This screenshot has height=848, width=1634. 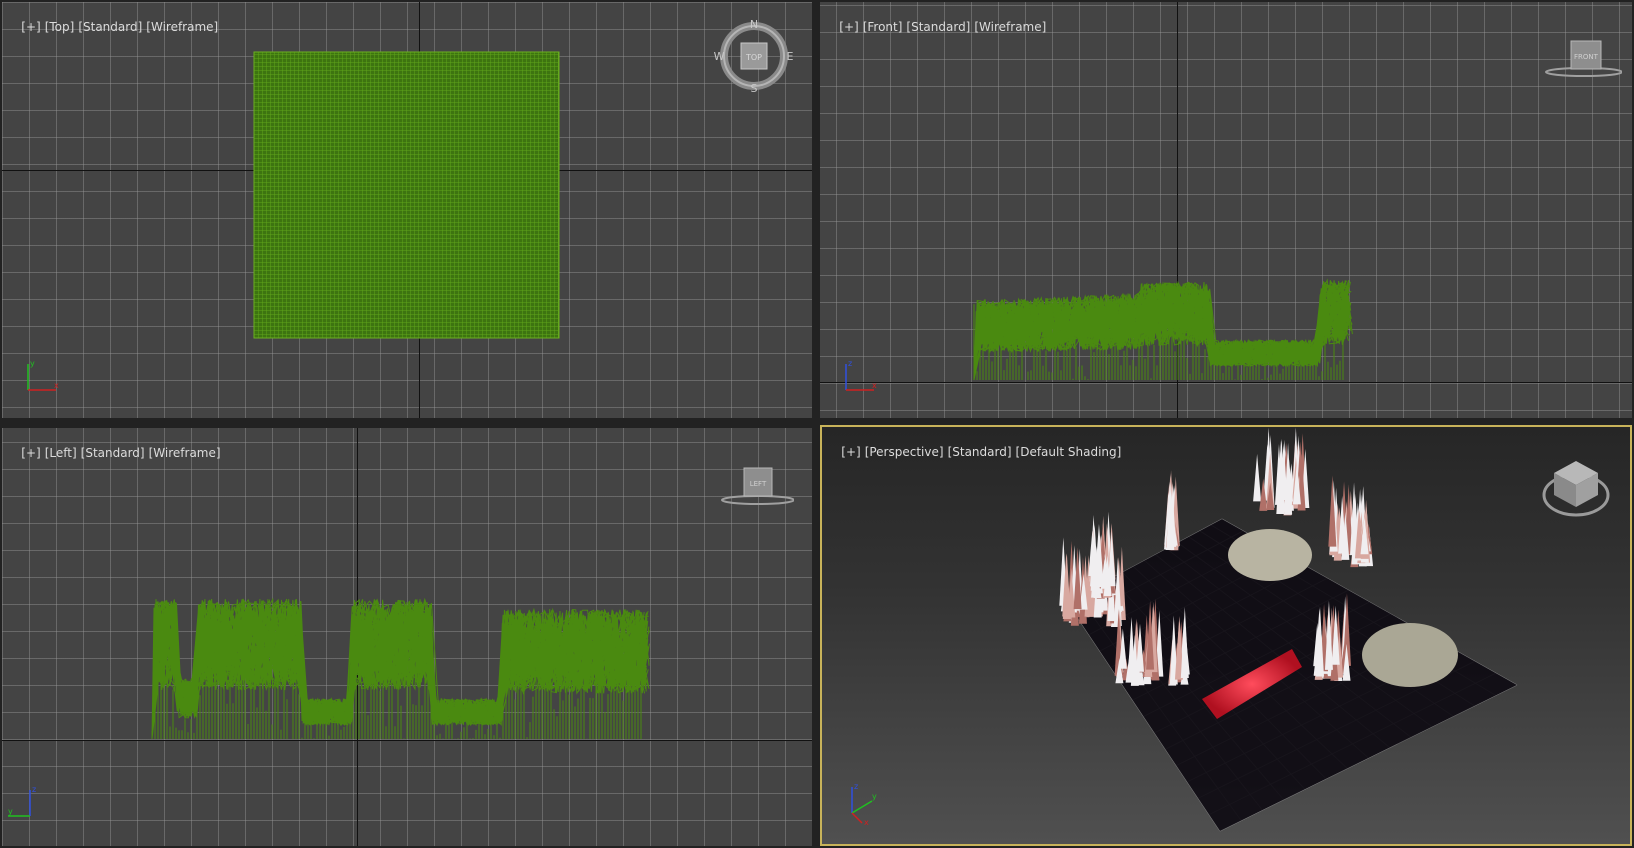 What do you see at coordinates (862, 804) in the screenshot?
I see `axis-tripod-icon: z y x` at bounding box center [862, 804].